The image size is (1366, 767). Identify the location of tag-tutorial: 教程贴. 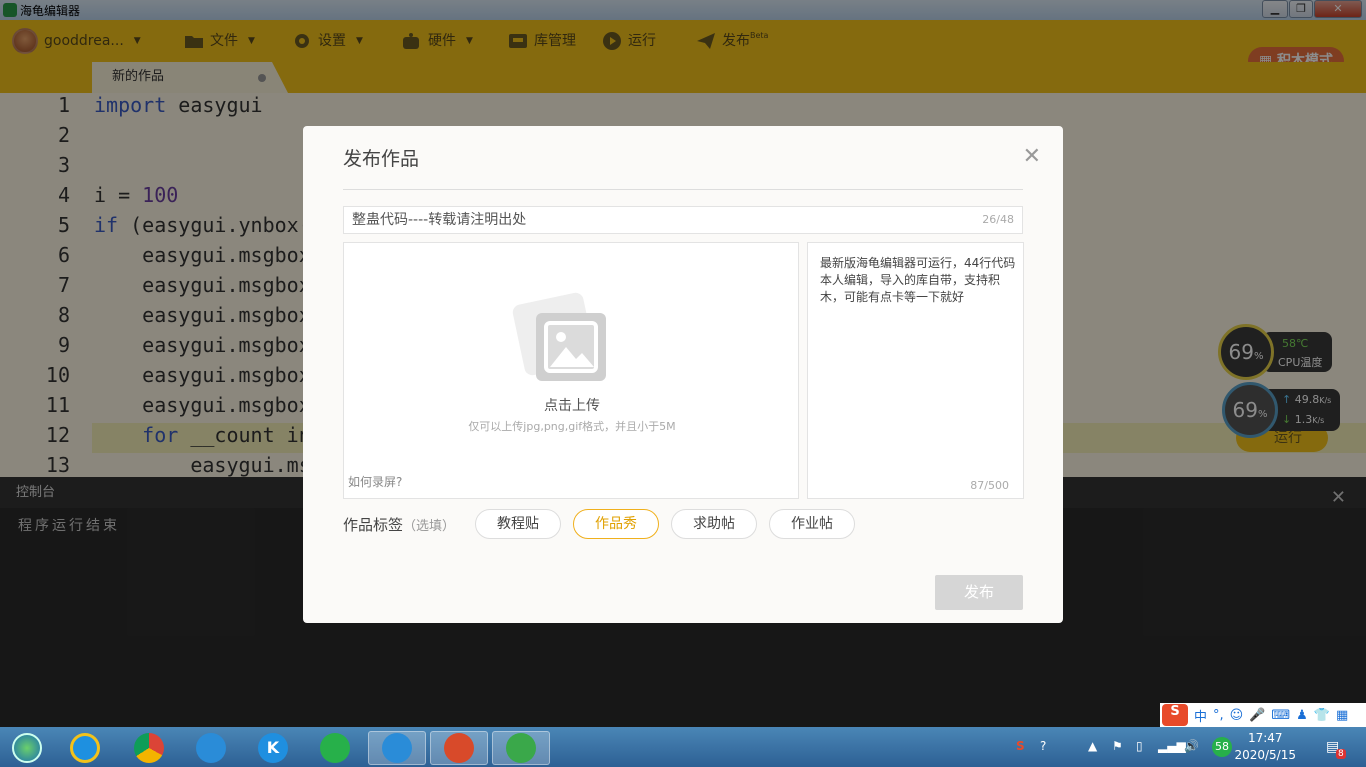
(518, 524).